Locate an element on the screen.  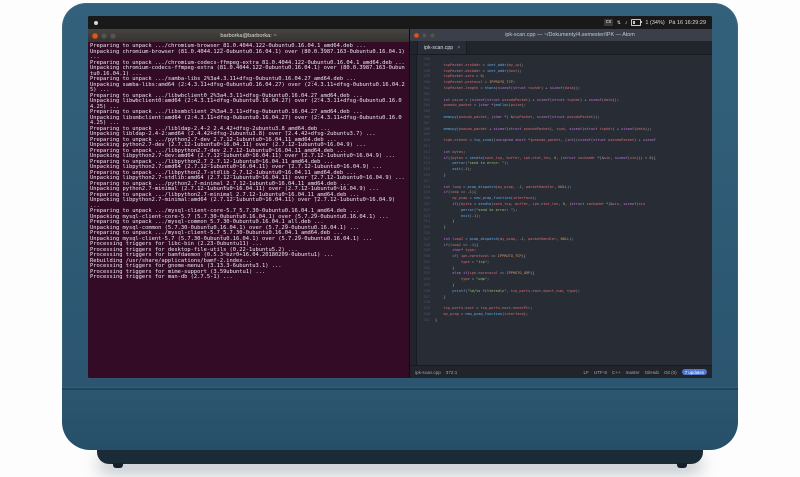
status-item: LF is located at coordinates (586, 372).